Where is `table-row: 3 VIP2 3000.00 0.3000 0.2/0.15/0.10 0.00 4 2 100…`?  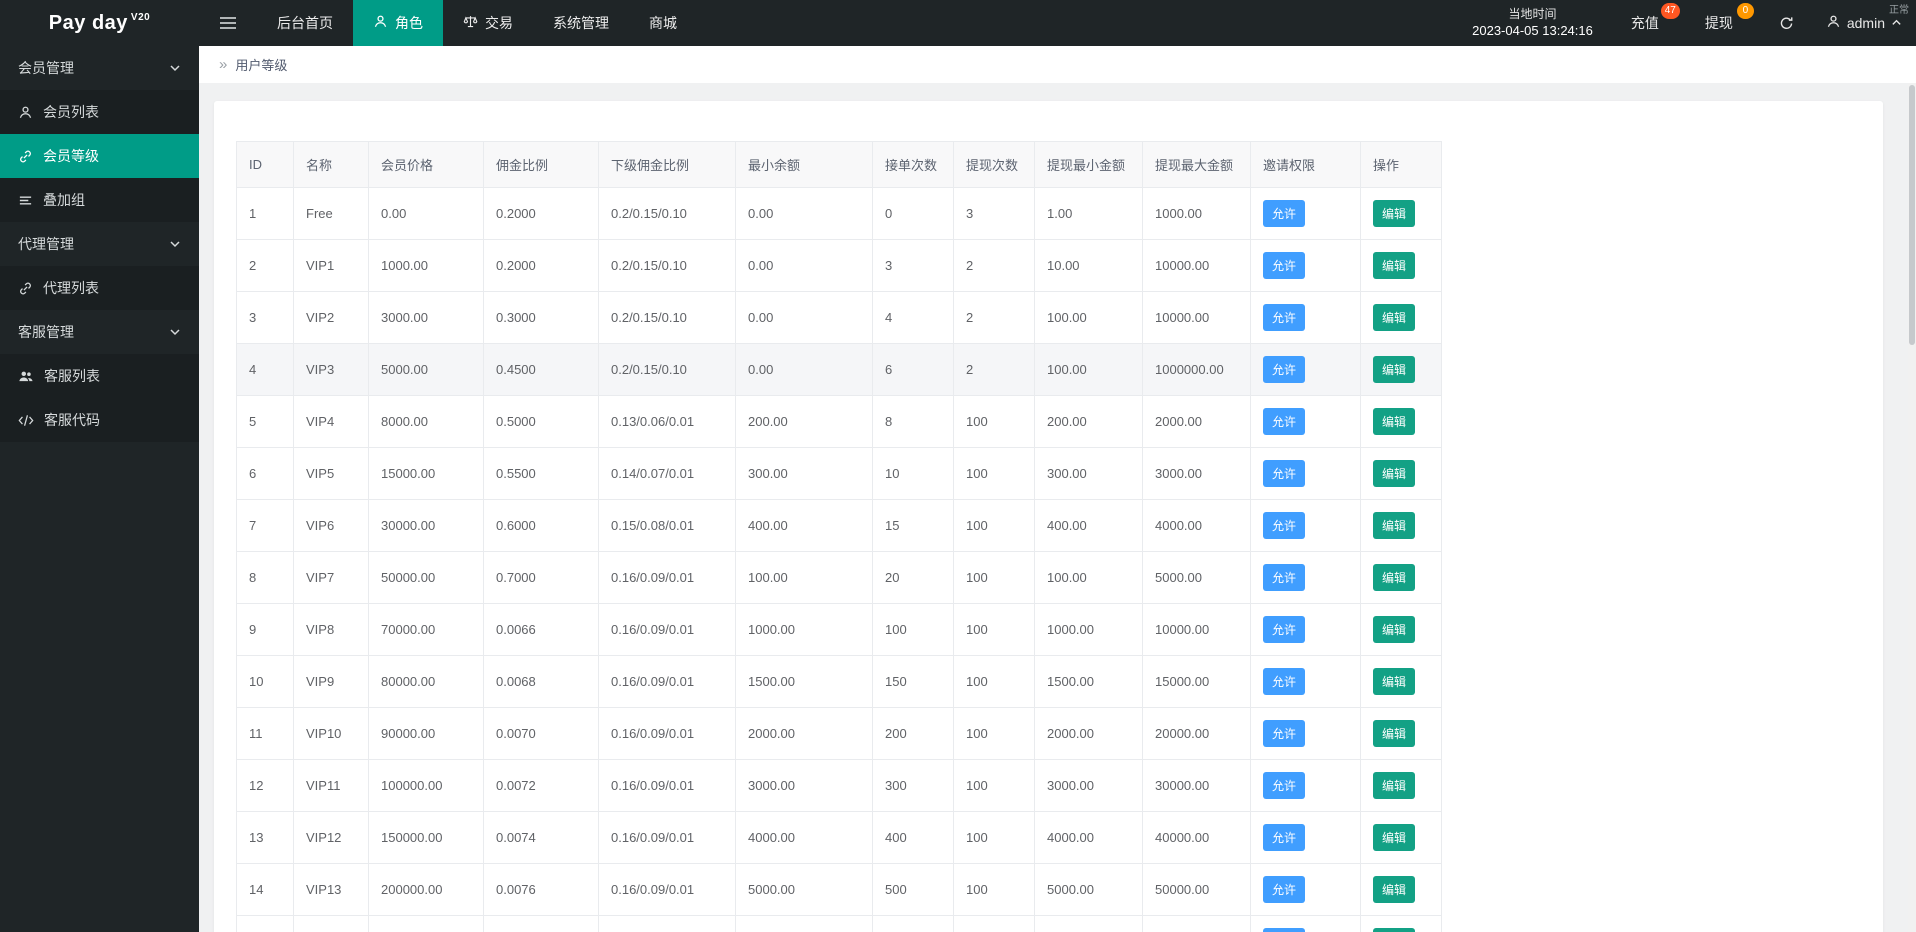
table-row: 3 VIP2 3000.00 0.3000 0.2/0.15/0.10 0.00 4 2 100… is located at coordinates (839, 317).